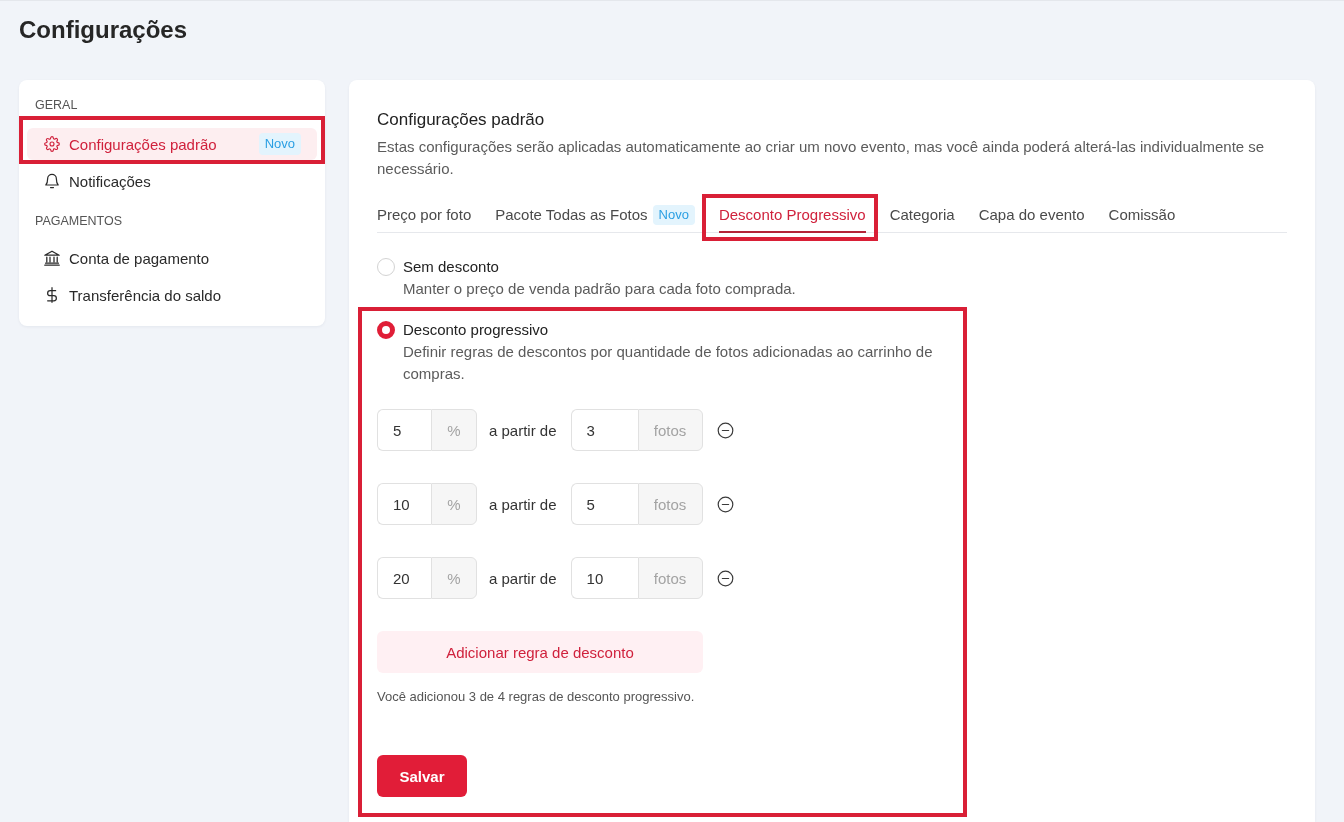  What do you see at coordinates (56, 105) in the screenshot?
I see `section-heading: GERAL` at bounding box center [56, 105].